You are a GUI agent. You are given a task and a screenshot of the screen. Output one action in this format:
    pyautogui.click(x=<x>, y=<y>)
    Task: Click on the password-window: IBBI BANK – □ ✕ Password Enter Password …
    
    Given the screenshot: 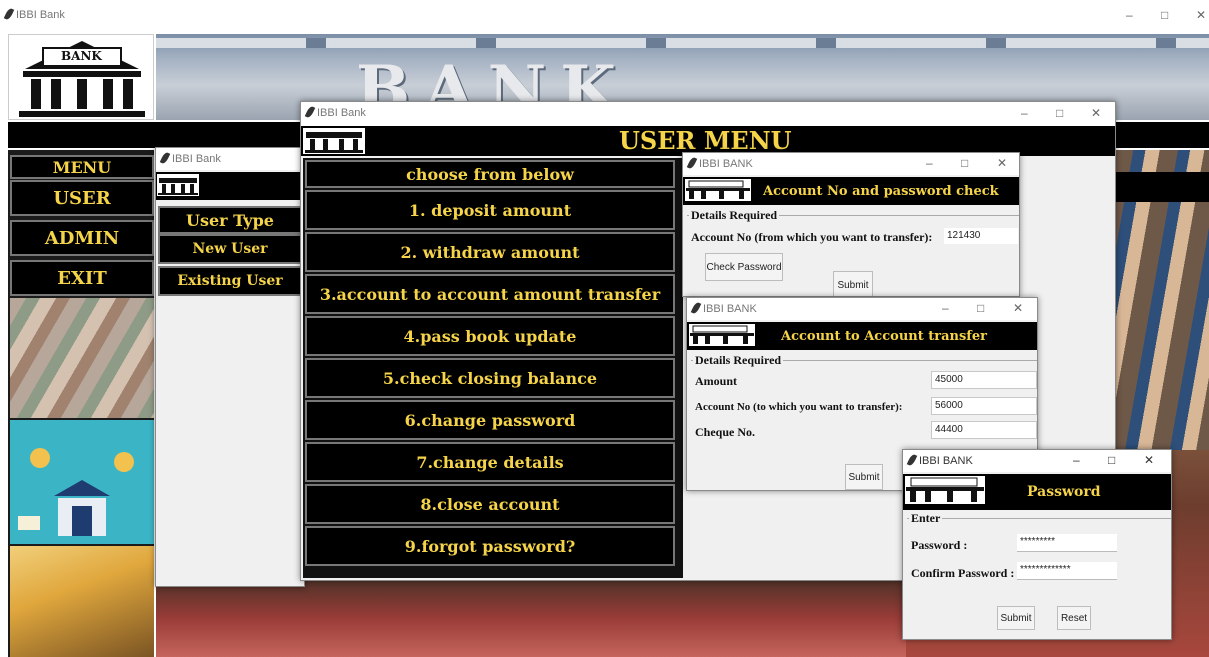 What is the action you would take?
    pyautogui.click(x=1037, y=544)
    